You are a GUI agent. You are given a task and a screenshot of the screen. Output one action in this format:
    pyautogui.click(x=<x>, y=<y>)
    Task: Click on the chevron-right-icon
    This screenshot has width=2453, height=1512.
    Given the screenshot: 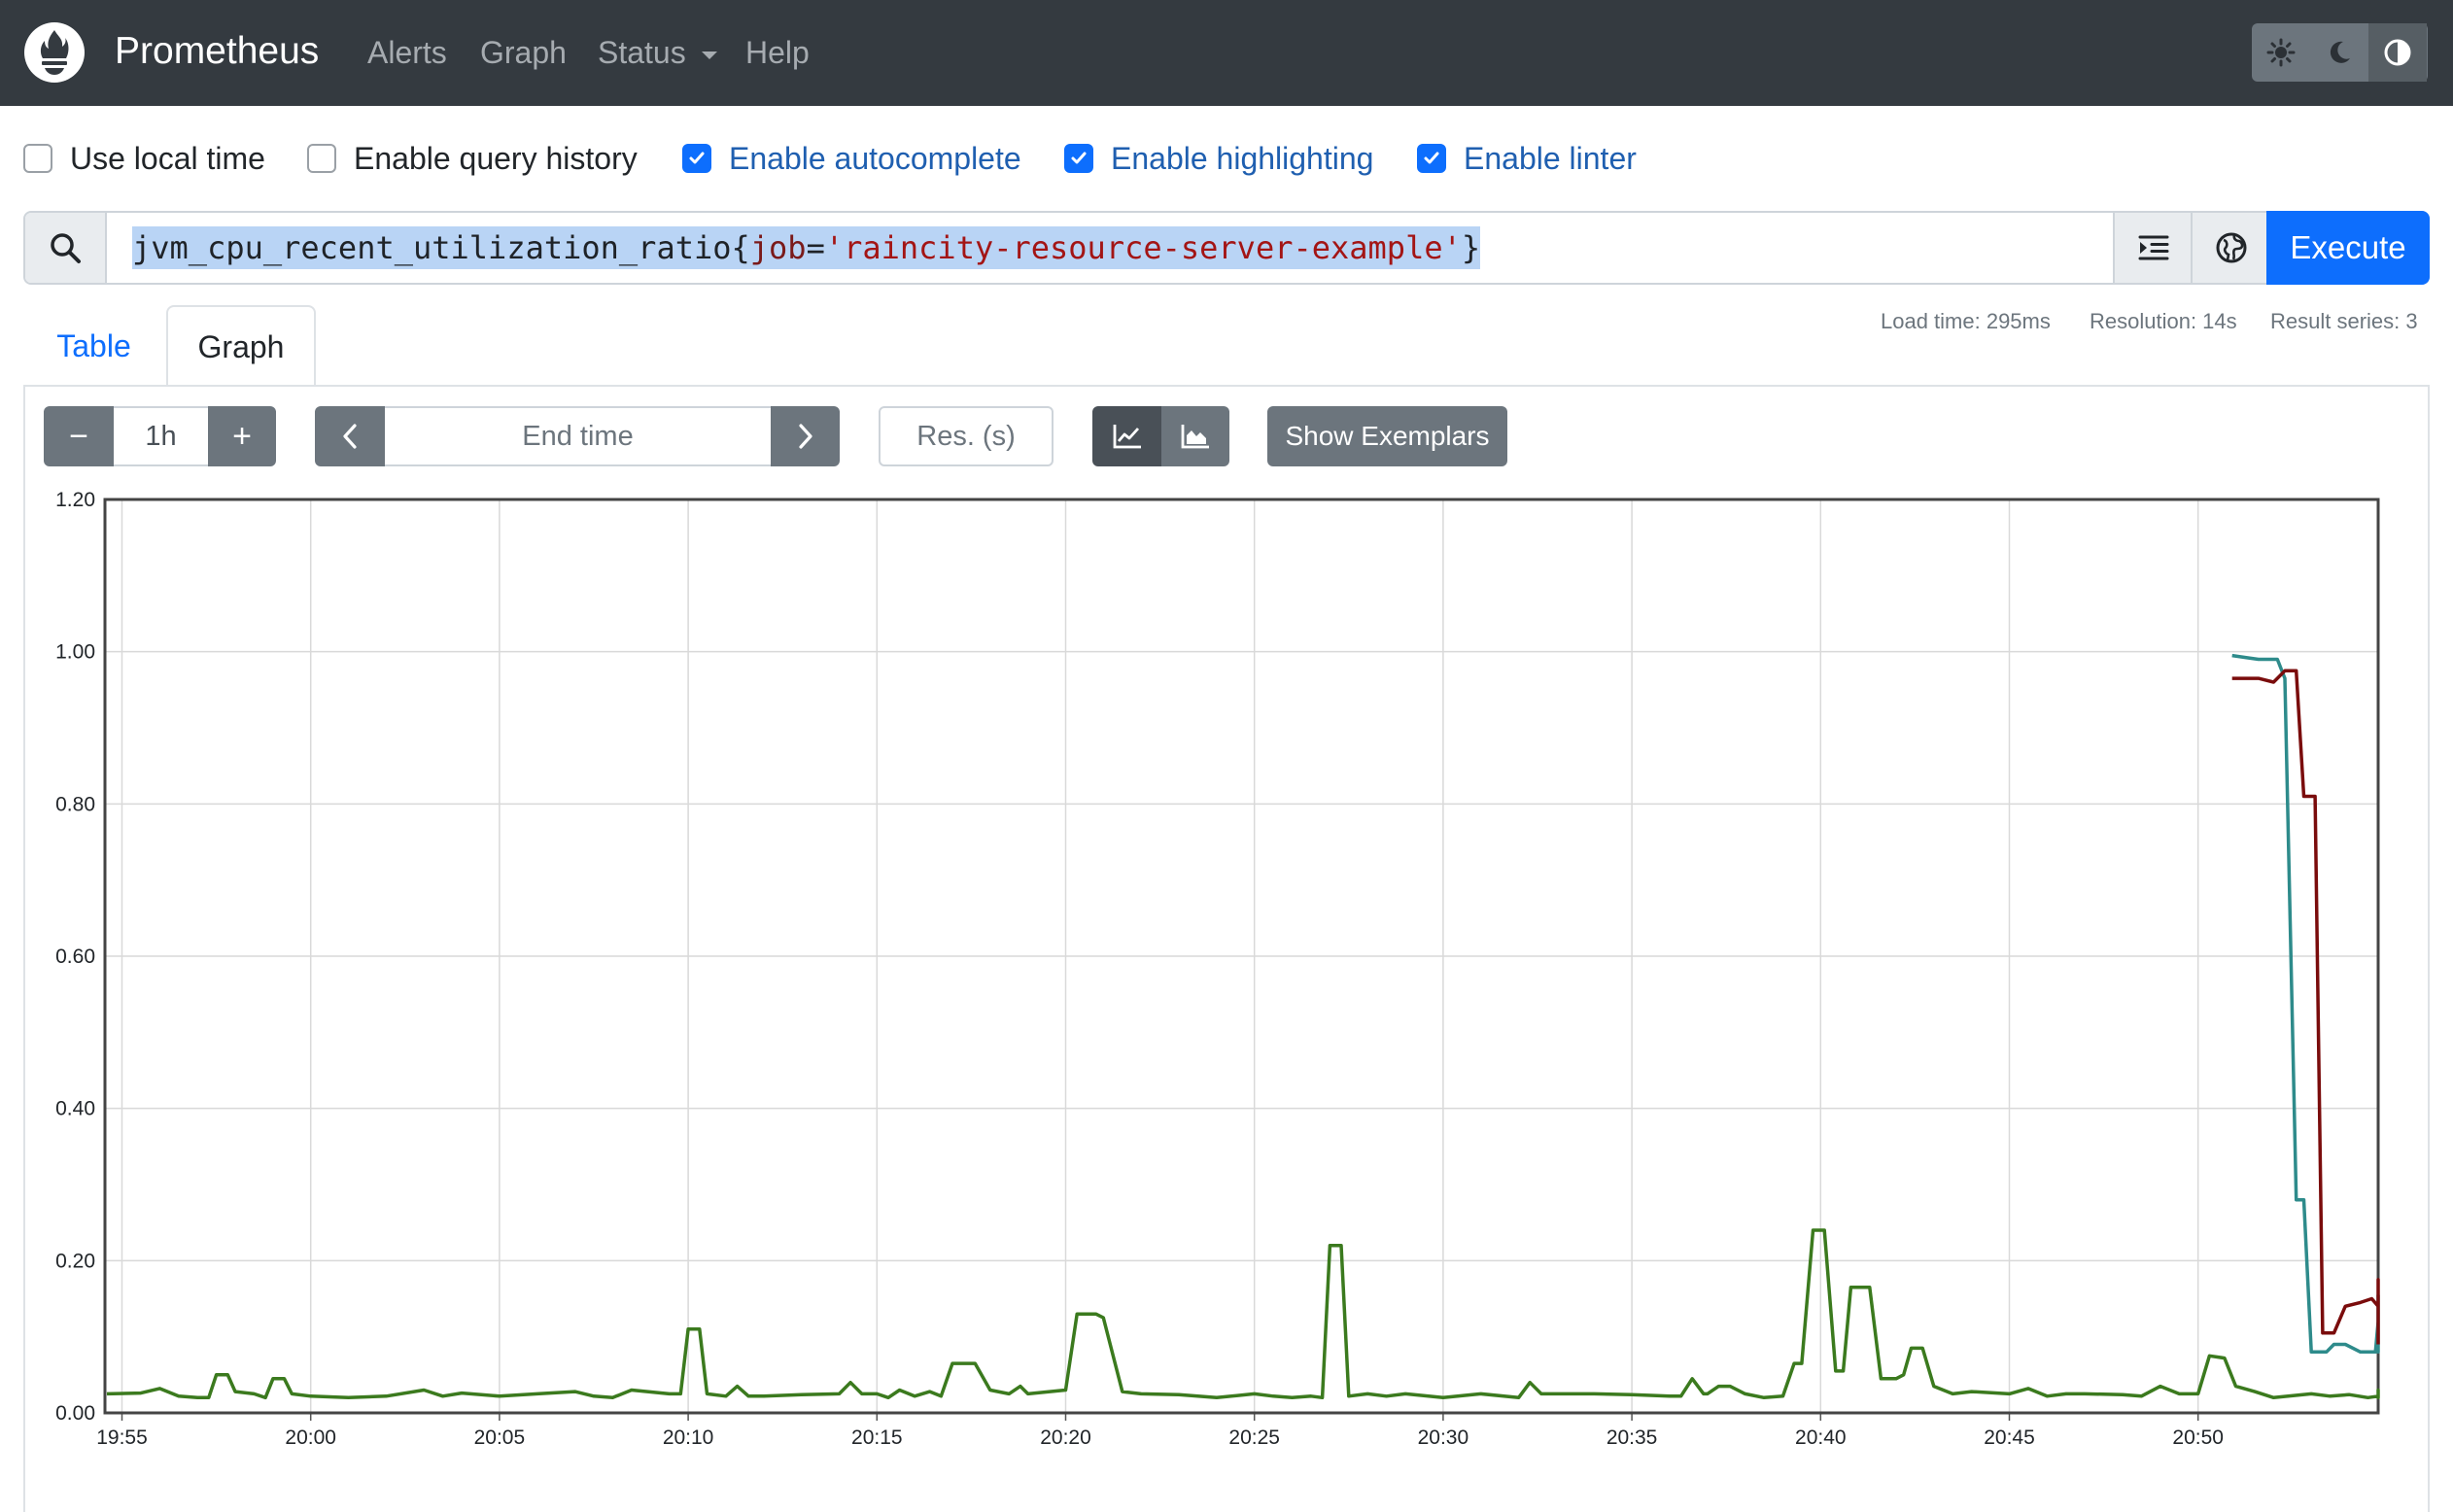 What is the action you would take?
    pyautogui.click(x=805, y=437)
    